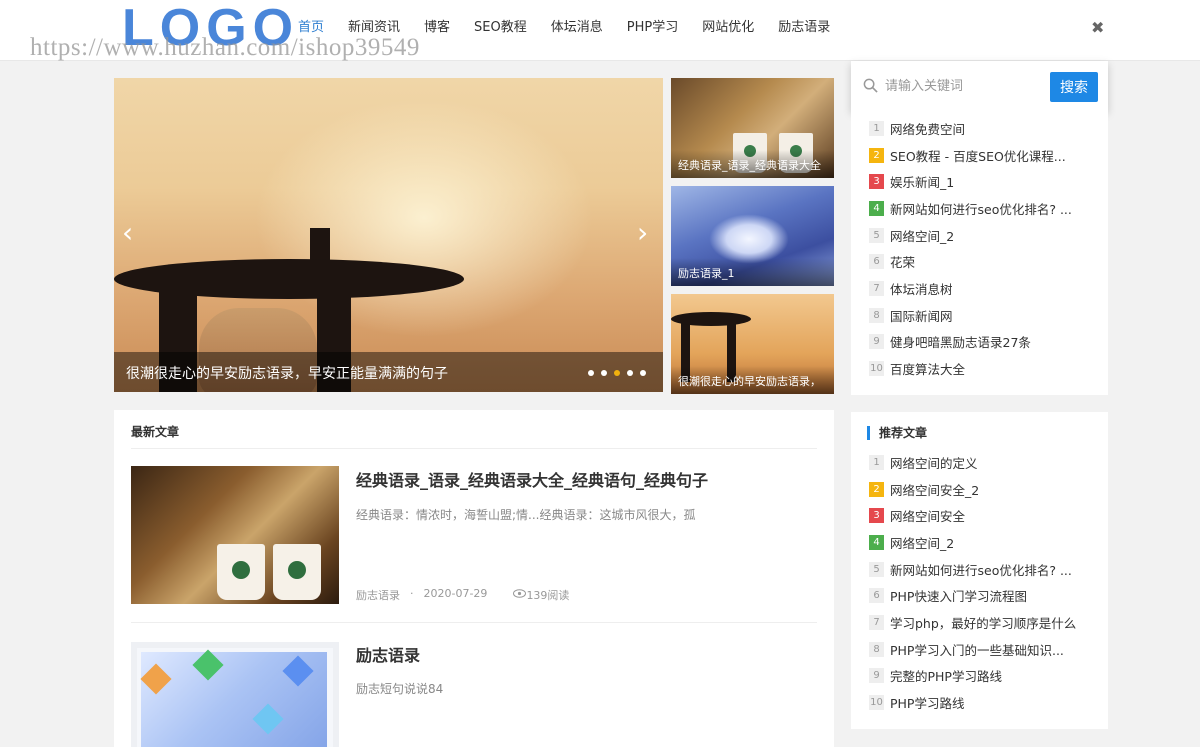 This screenshot has width=1200, height=747. What do you see at coordinates (706, 273) in the screenshot?
I see `thumb-caption: 励志语录_1` at bounding box center [706, 273].